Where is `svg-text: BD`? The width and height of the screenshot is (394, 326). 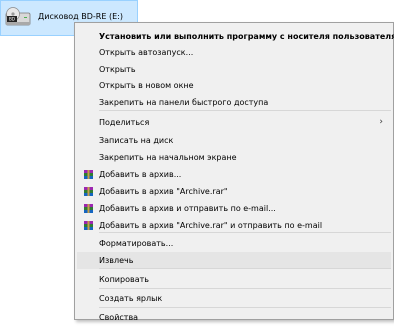
svg-text: BD is located at coordinates (12, 19).